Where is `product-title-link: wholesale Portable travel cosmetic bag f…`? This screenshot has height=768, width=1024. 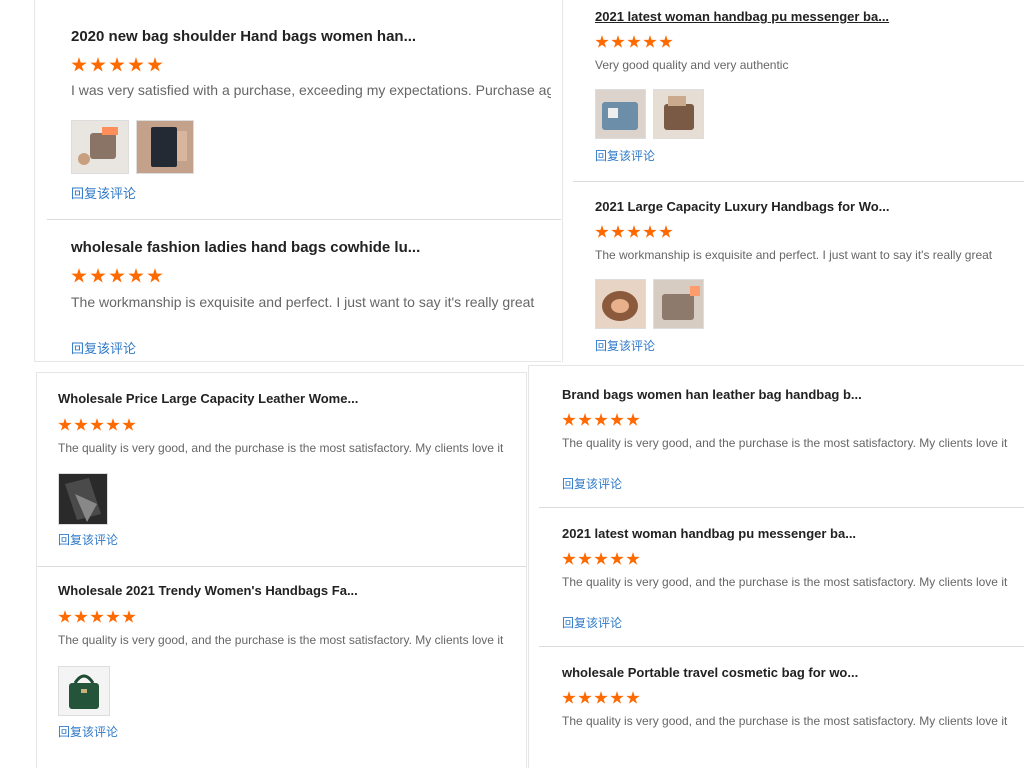 product-title-link: wholesale Portable travel cosmetic bag f… is located at coordinates (710, 672).